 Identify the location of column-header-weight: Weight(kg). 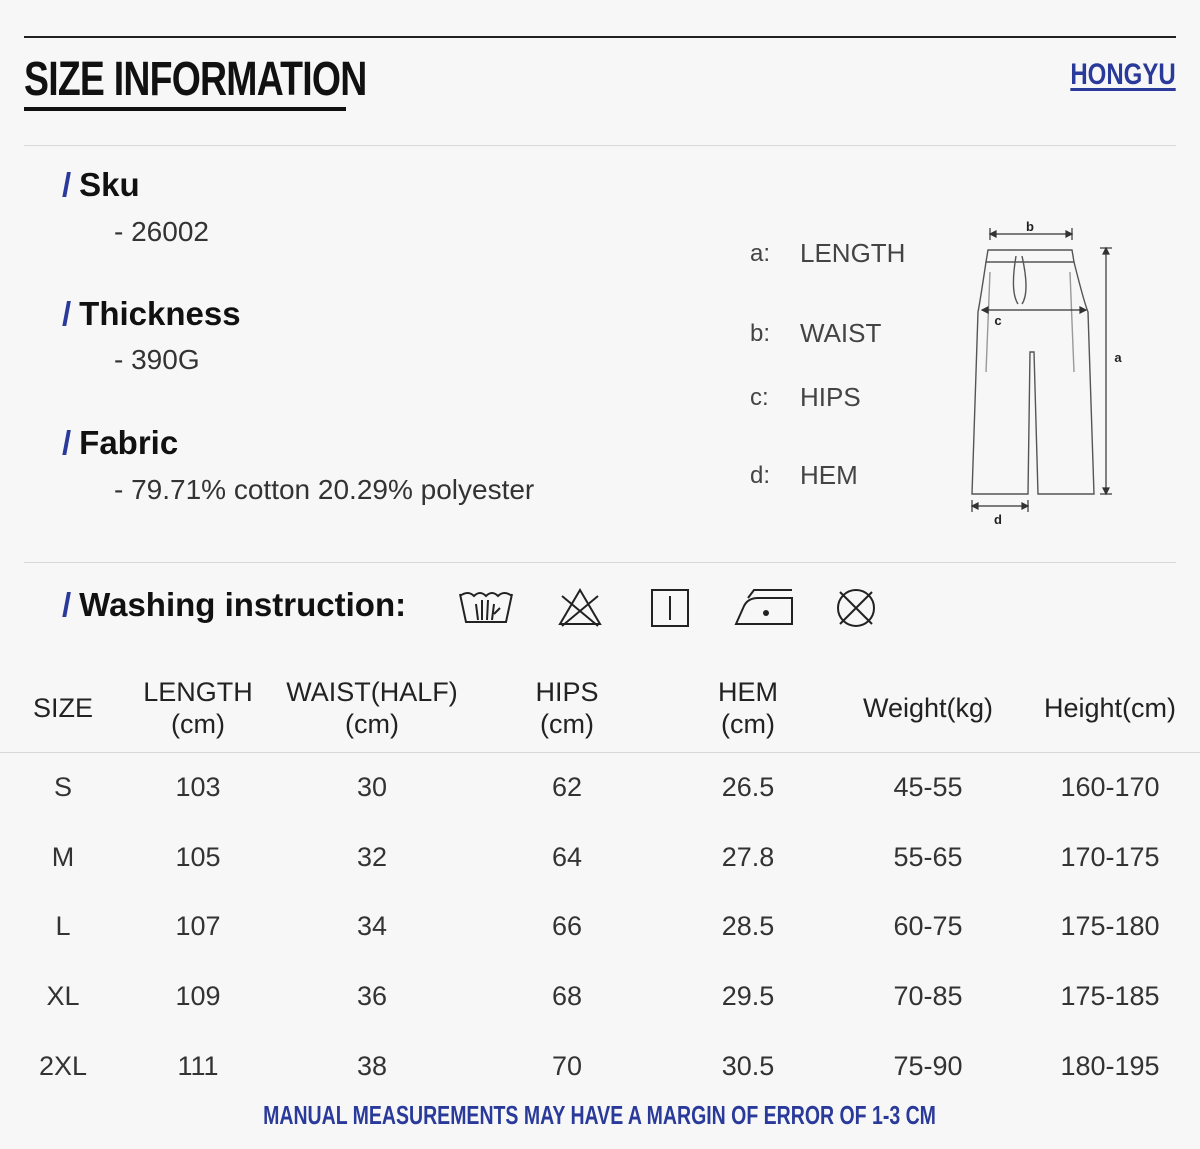
(928, 708).